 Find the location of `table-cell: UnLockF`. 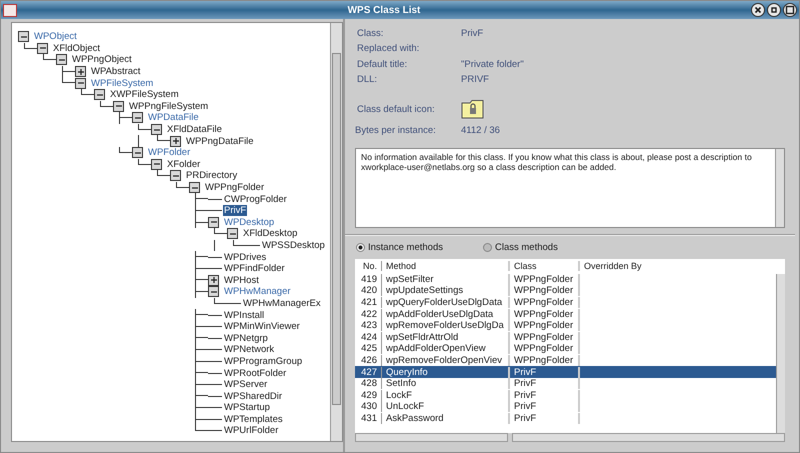

table-cell: UnLockF is located at coordinates (446, 406).